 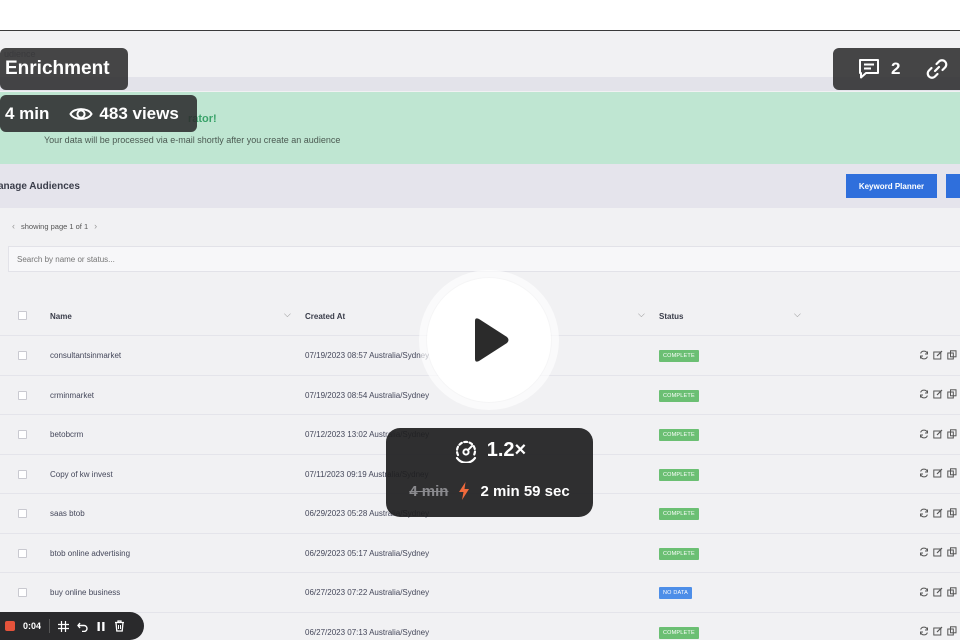 I want to click on toolbar-divider, so click(x=50, y=626).